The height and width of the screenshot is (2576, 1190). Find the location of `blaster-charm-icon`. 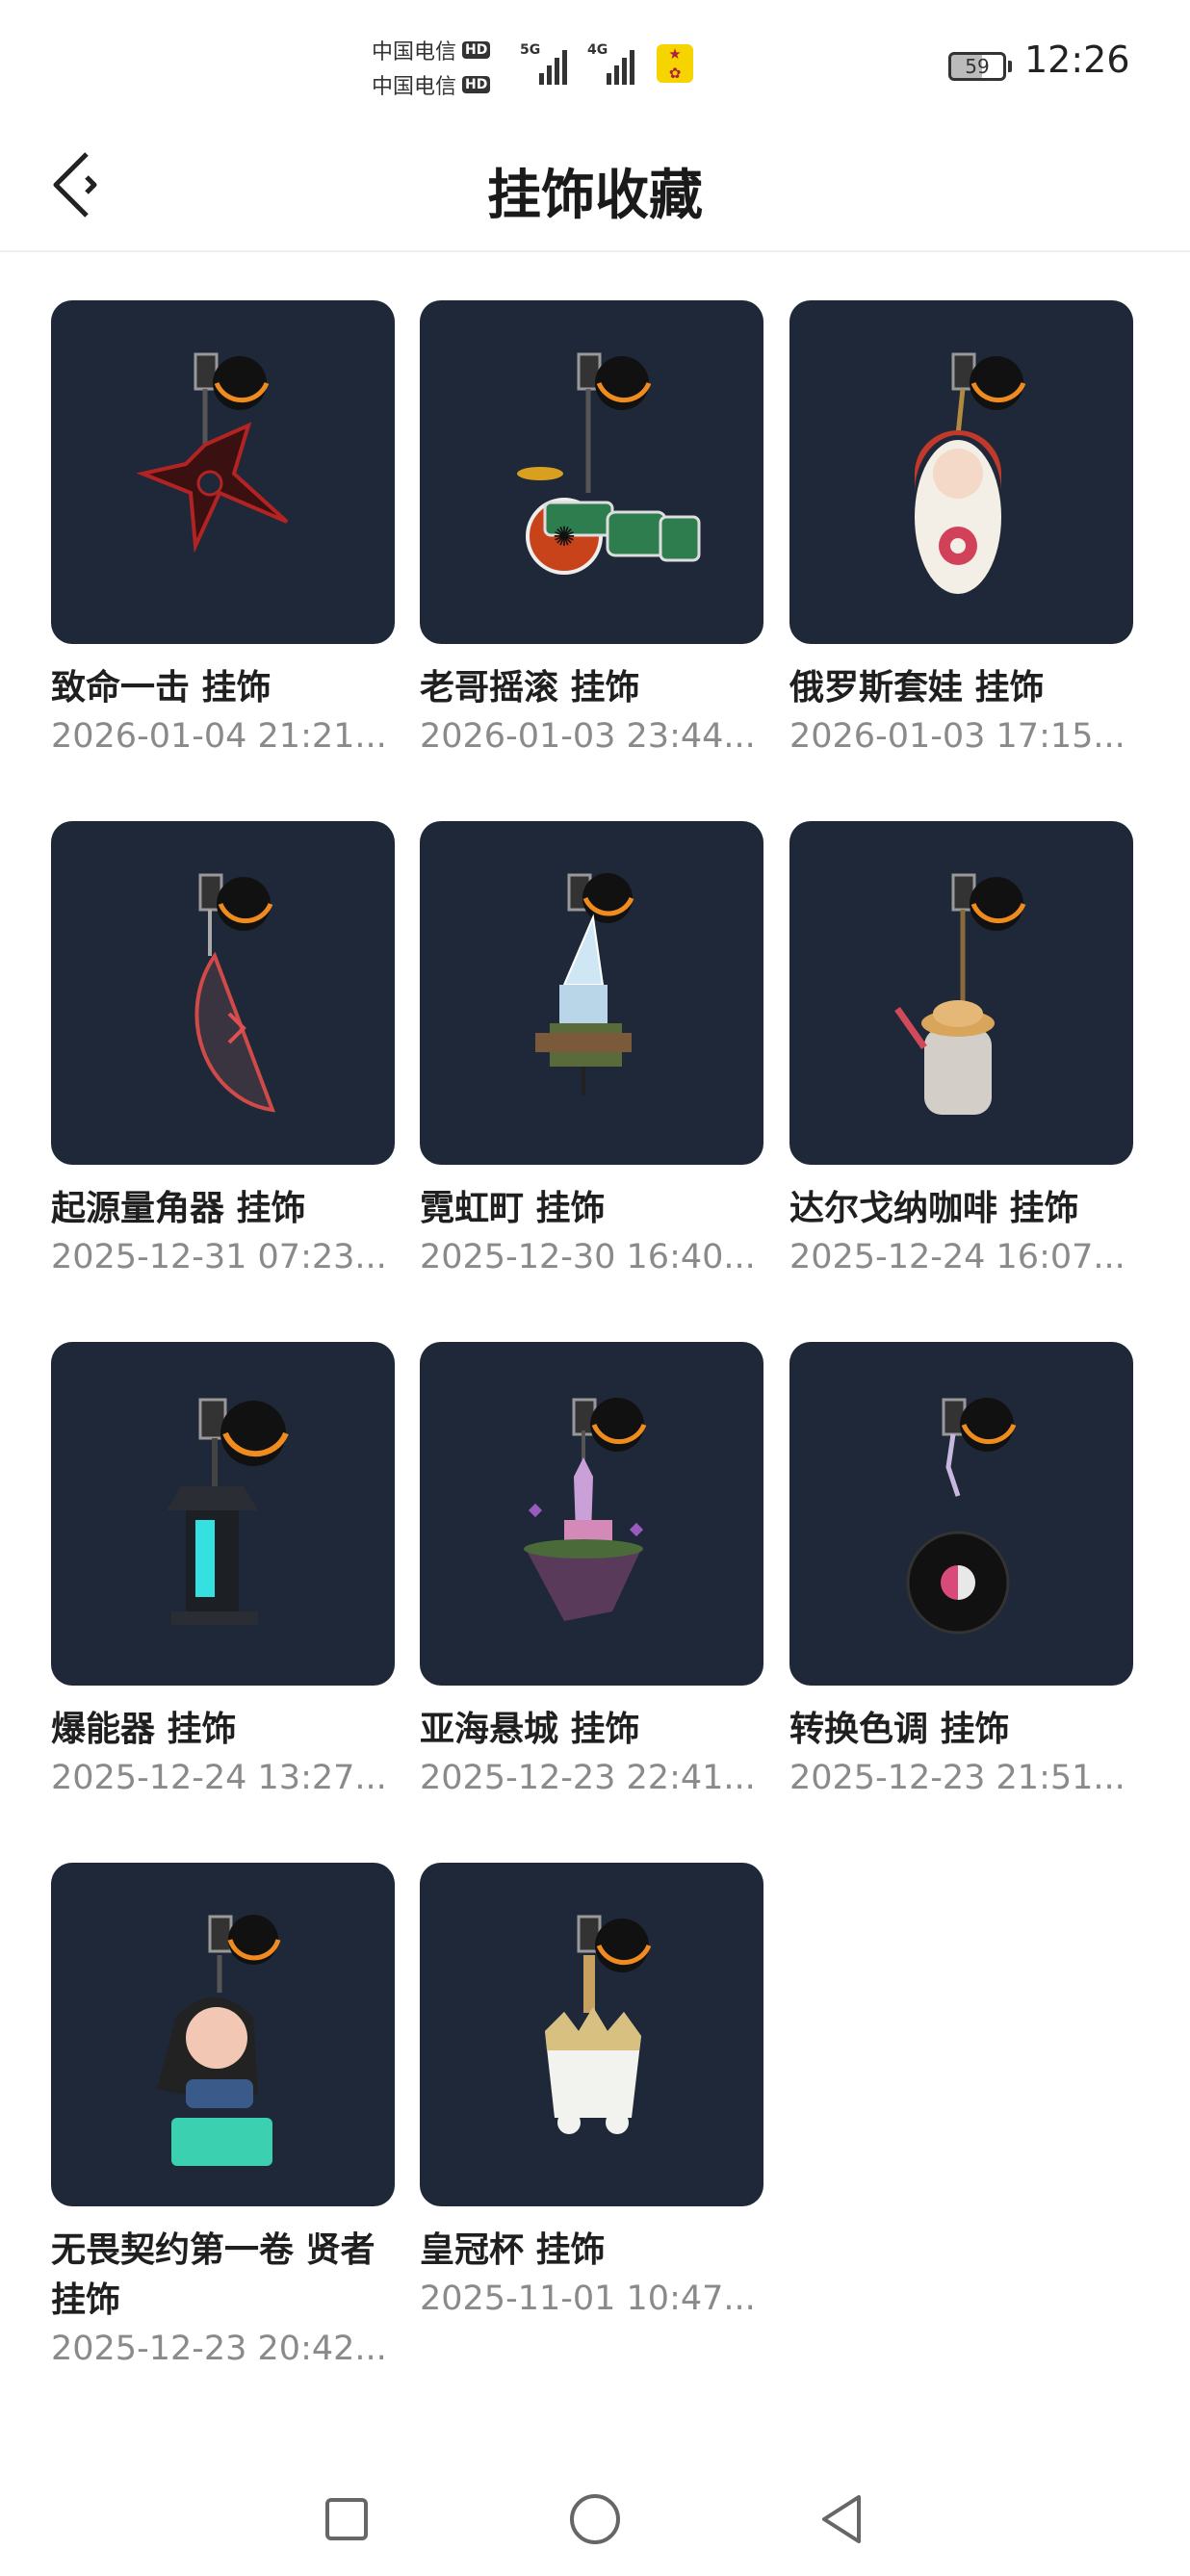

blaster-charm-icon is located at coordinates (228, 1512).